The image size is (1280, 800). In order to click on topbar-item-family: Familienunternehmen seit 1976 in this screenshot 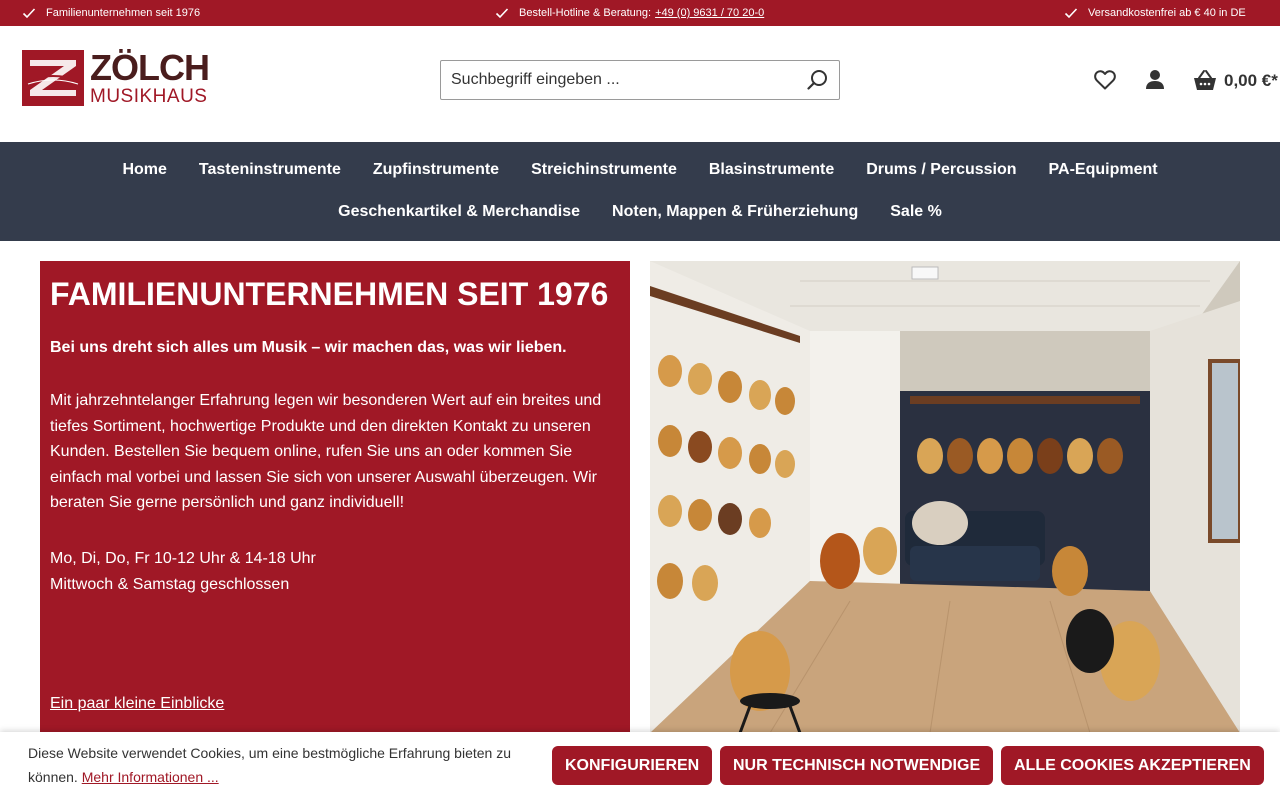, I will do `click(111, 13)`.